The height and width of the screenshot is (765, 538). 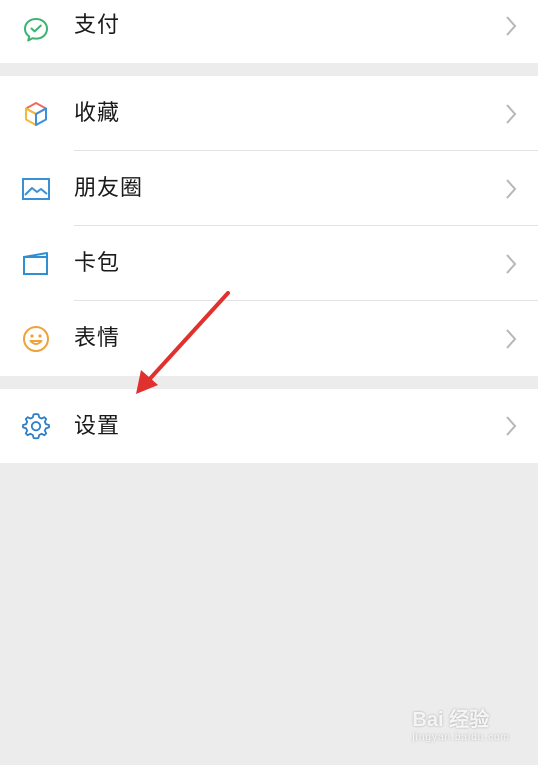 I want to click on menu-item-label: 朋友圈, so click(x=109, y=188).